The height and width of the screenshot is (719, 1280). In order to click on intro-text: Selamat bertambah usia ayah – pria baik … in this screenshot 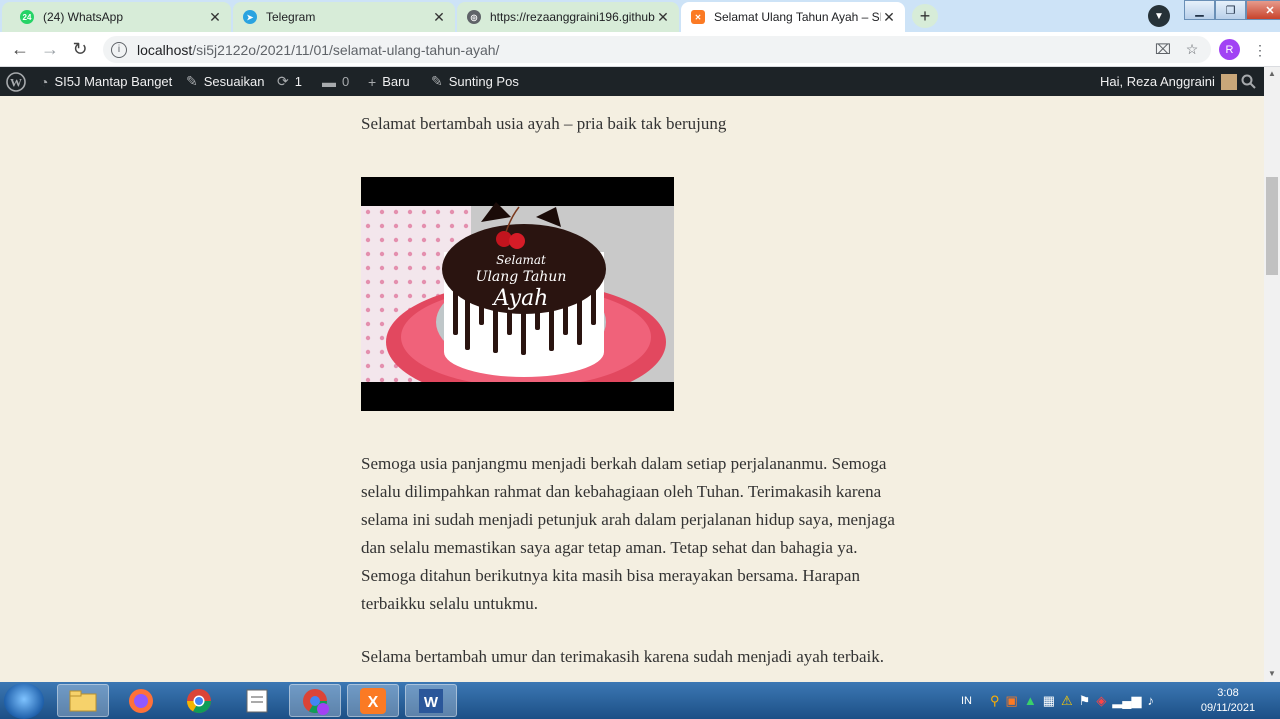, I will do `click(544, 123)`.